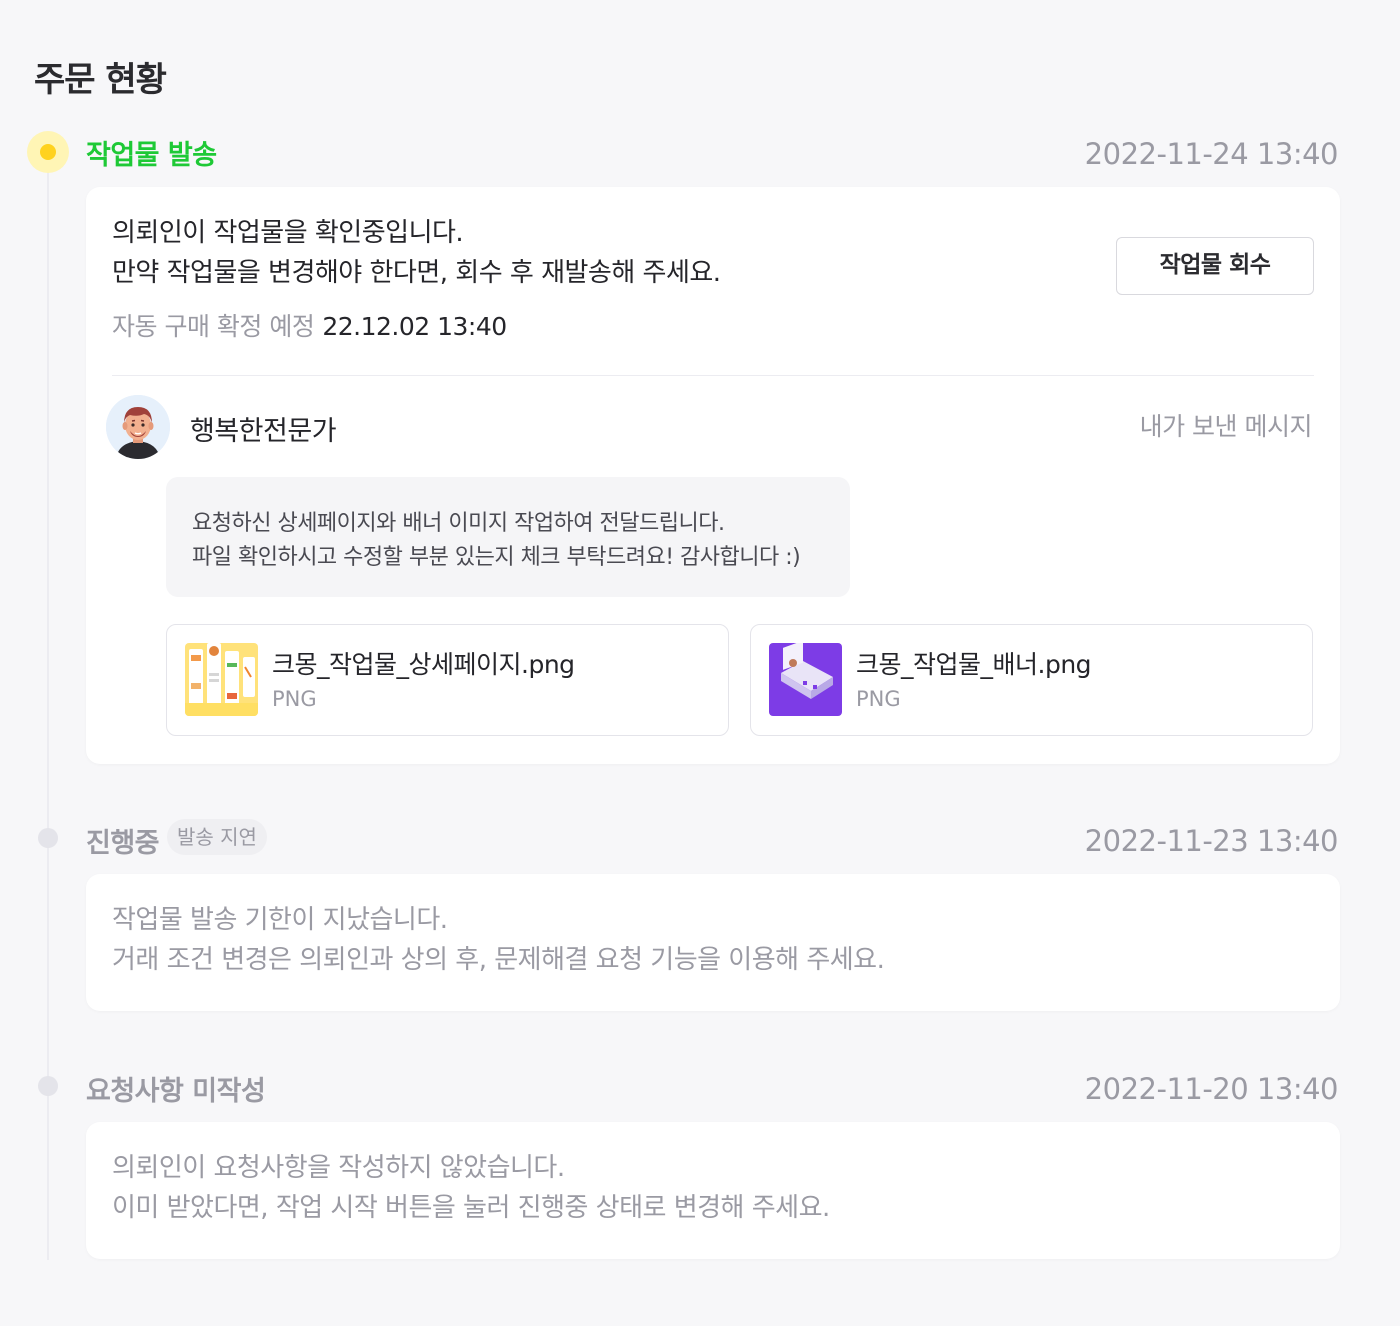 Image resolution: width=1400 pixels, height=1326 pixels. I want to click on timeline-line, so click(48, 716).